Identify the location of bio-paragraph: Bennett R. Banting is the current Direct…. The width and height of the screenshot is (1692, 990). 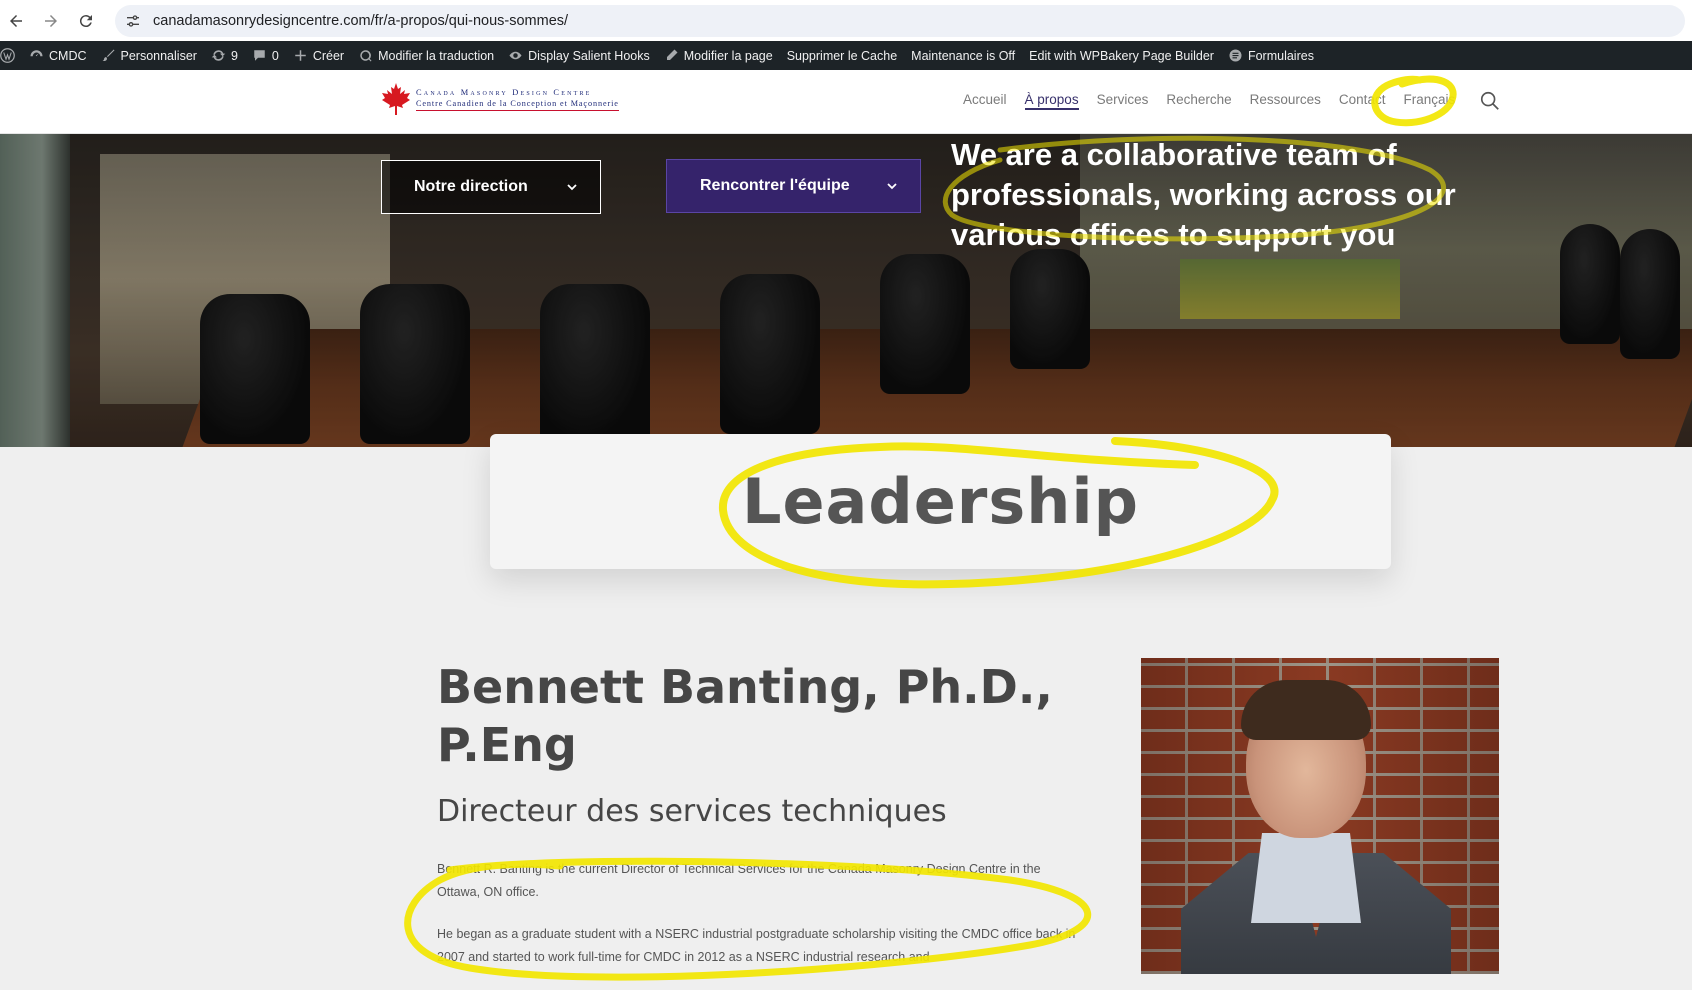
(739, 880).